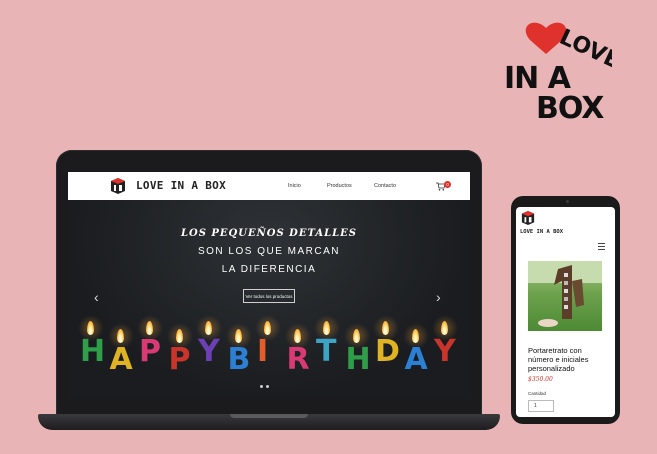  Describe the element at coordinates (447, 184) in the screenshot. I see `cart-count-badge: 0` at that location.